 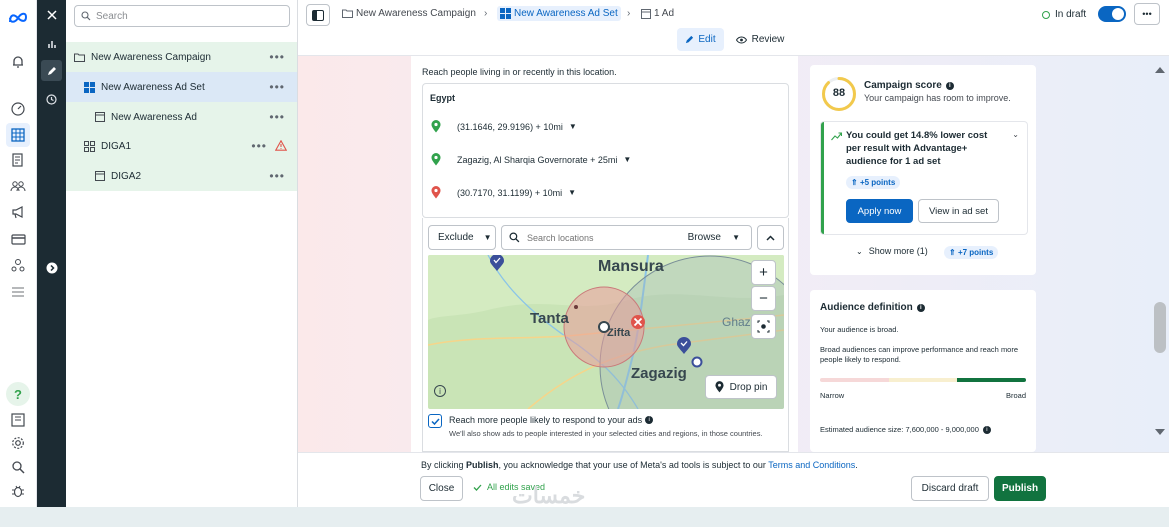 I want to click on tree-item-ad: New Awareness Ad •••, so click(x=181, y=117).